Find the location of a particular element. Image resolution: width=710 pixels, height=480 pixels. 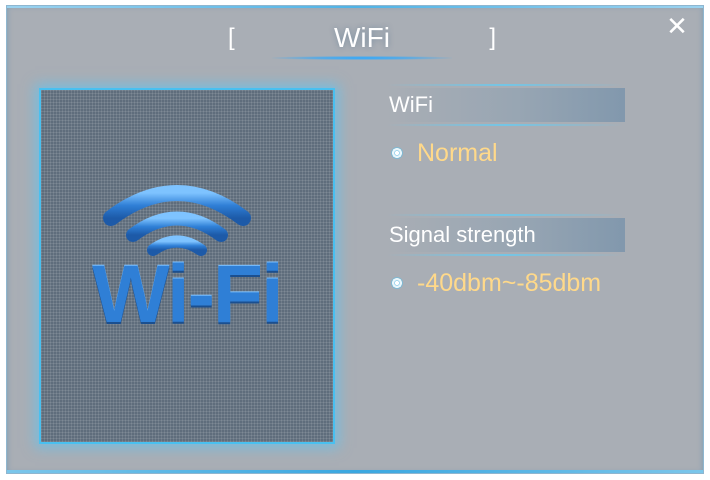

wifi-status-value: Normal is located at coordinates (457, 153).